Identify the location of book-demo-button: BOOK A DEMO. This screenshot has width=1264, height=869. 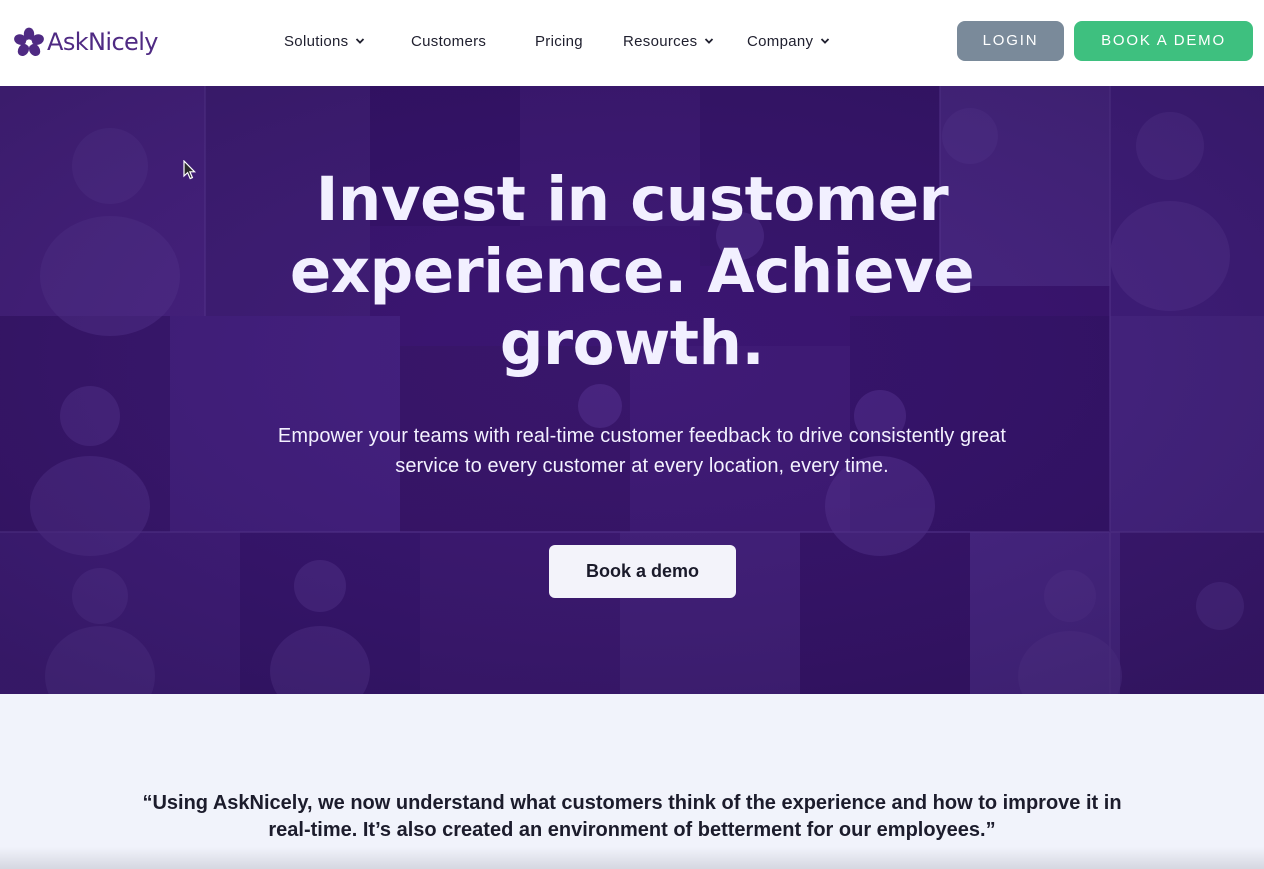
(1163, 41).